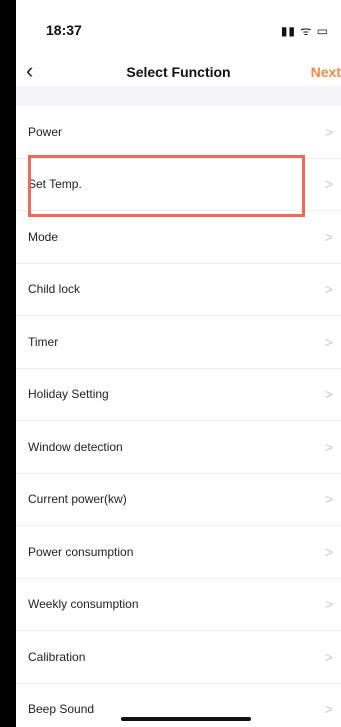 Image resolution: width=341 pixels, height=727 pixels. I want to click on list-item-child-lock: Child lock >, so click(178, 290).